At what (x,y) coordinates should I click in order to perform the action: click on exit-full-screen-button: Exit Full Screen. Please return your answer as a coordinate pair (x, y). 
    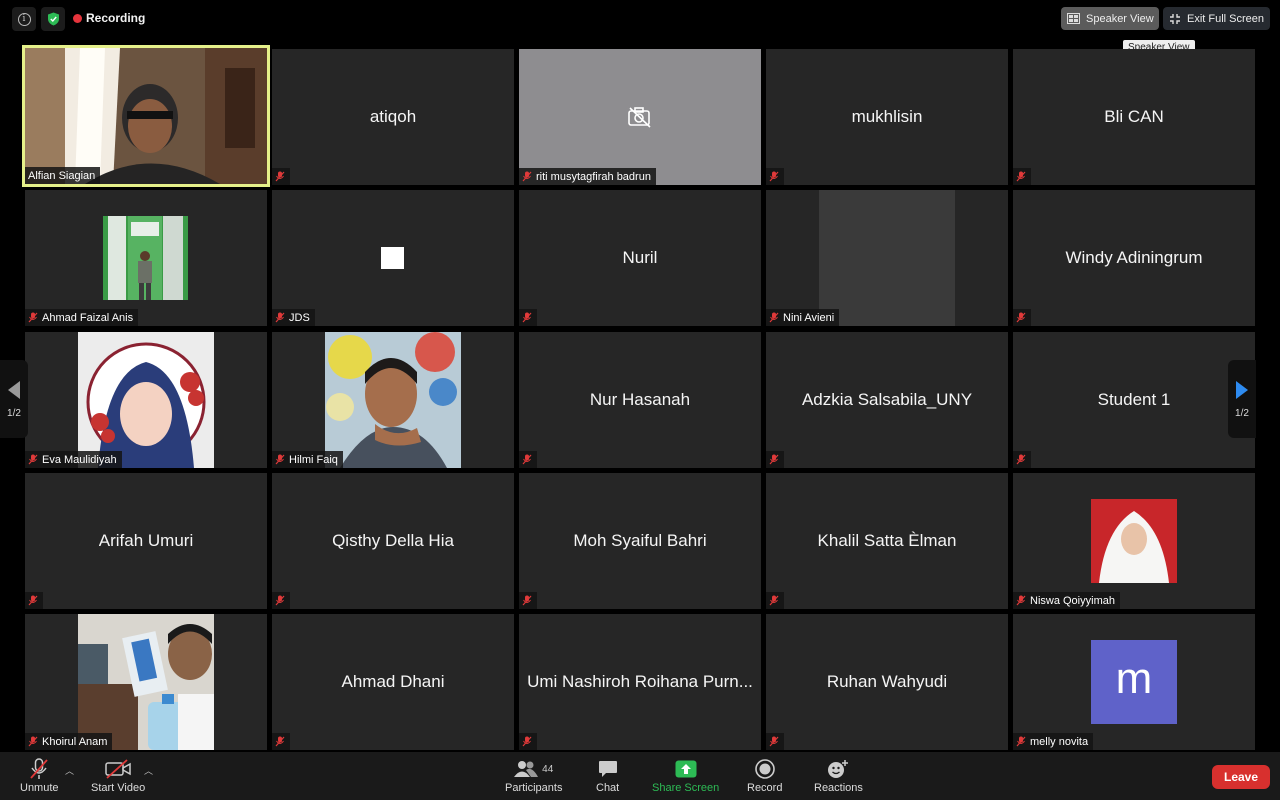
    Looking at the image, I should click on (1216, 18).